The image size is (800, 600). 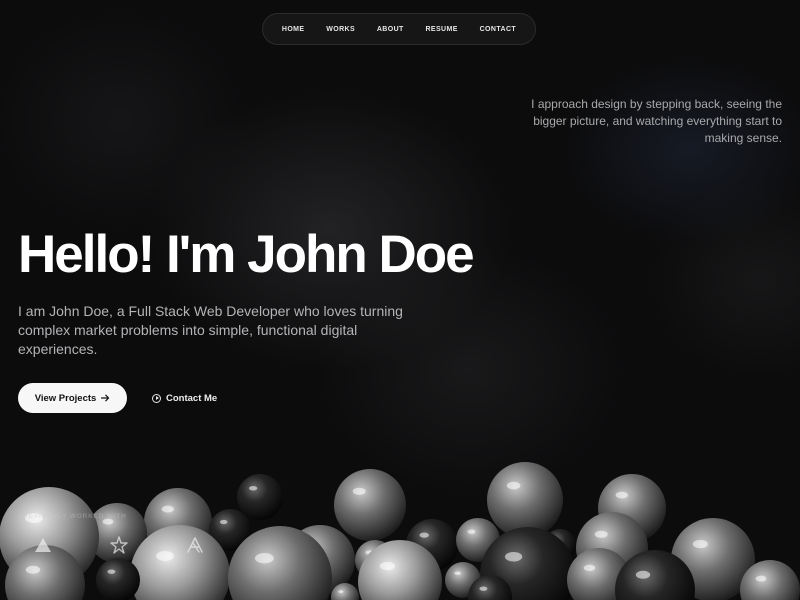 I want to click on hero-title: Hello! I'm John Doe, so click(x=246, y=254).